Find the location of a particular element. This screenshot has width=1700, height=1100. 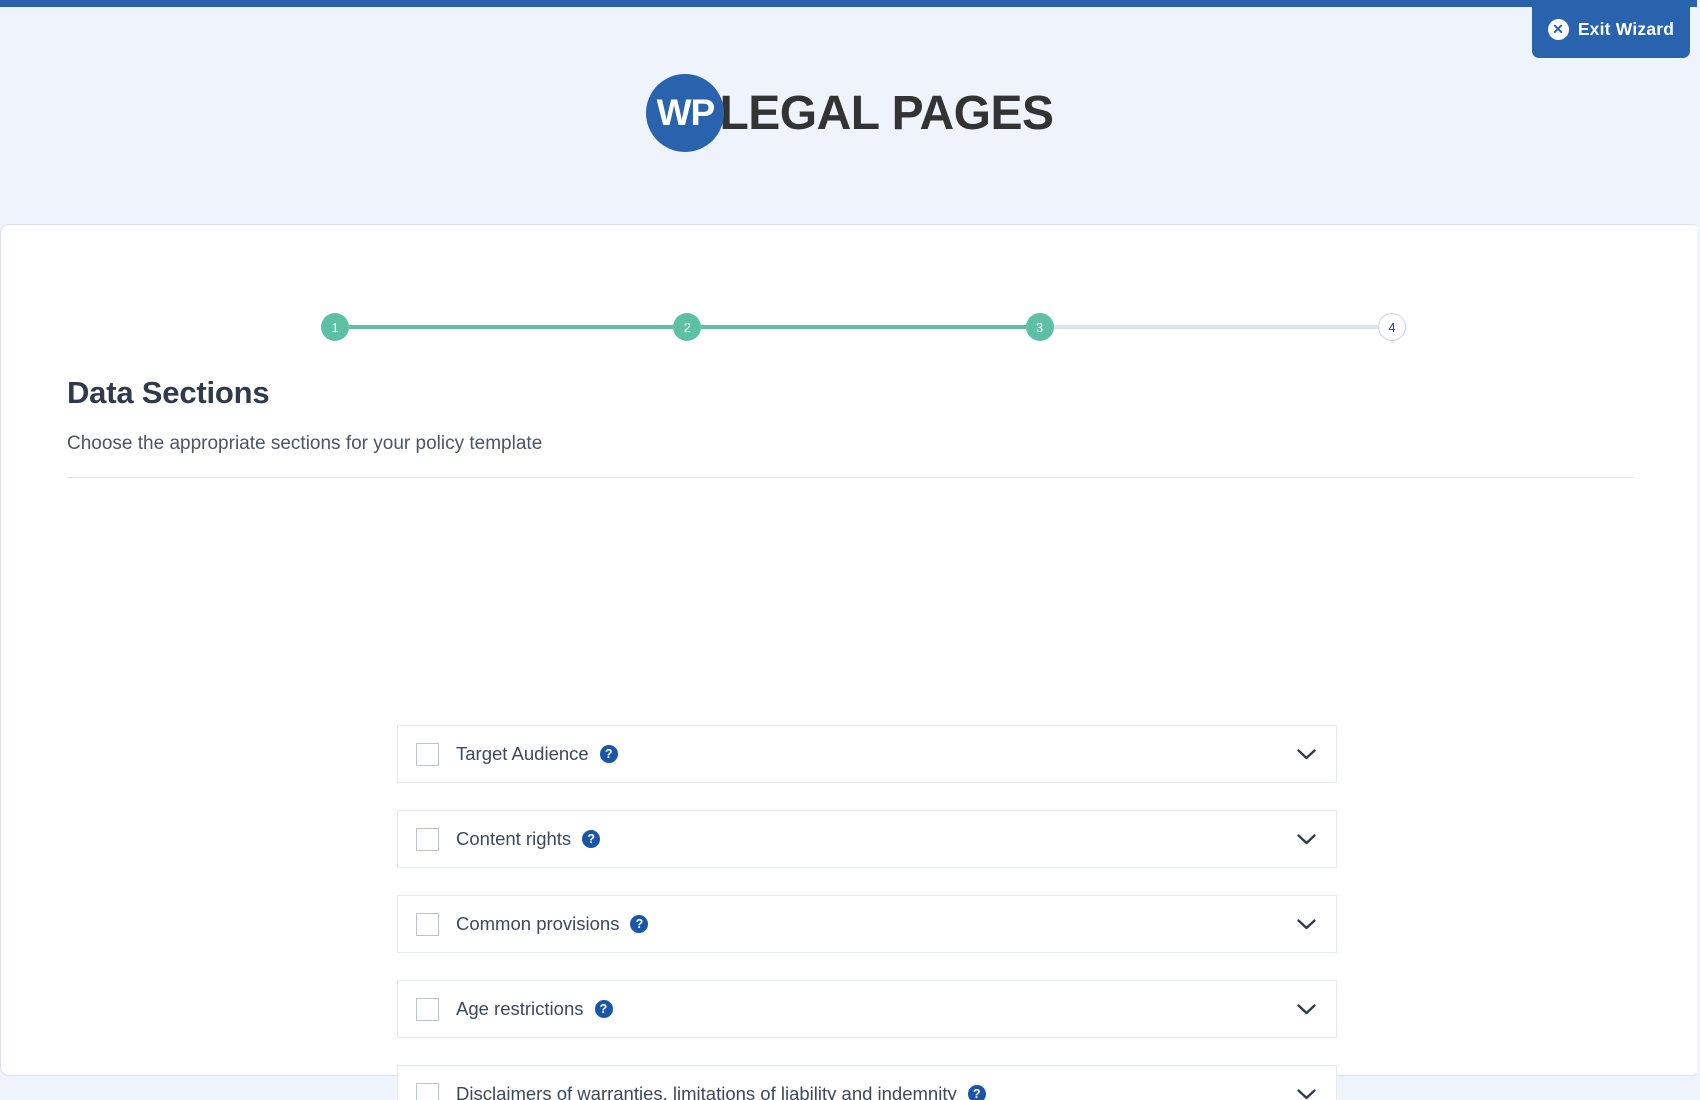

stepper-step-3: 3 is located at coordinates (1039, 327).